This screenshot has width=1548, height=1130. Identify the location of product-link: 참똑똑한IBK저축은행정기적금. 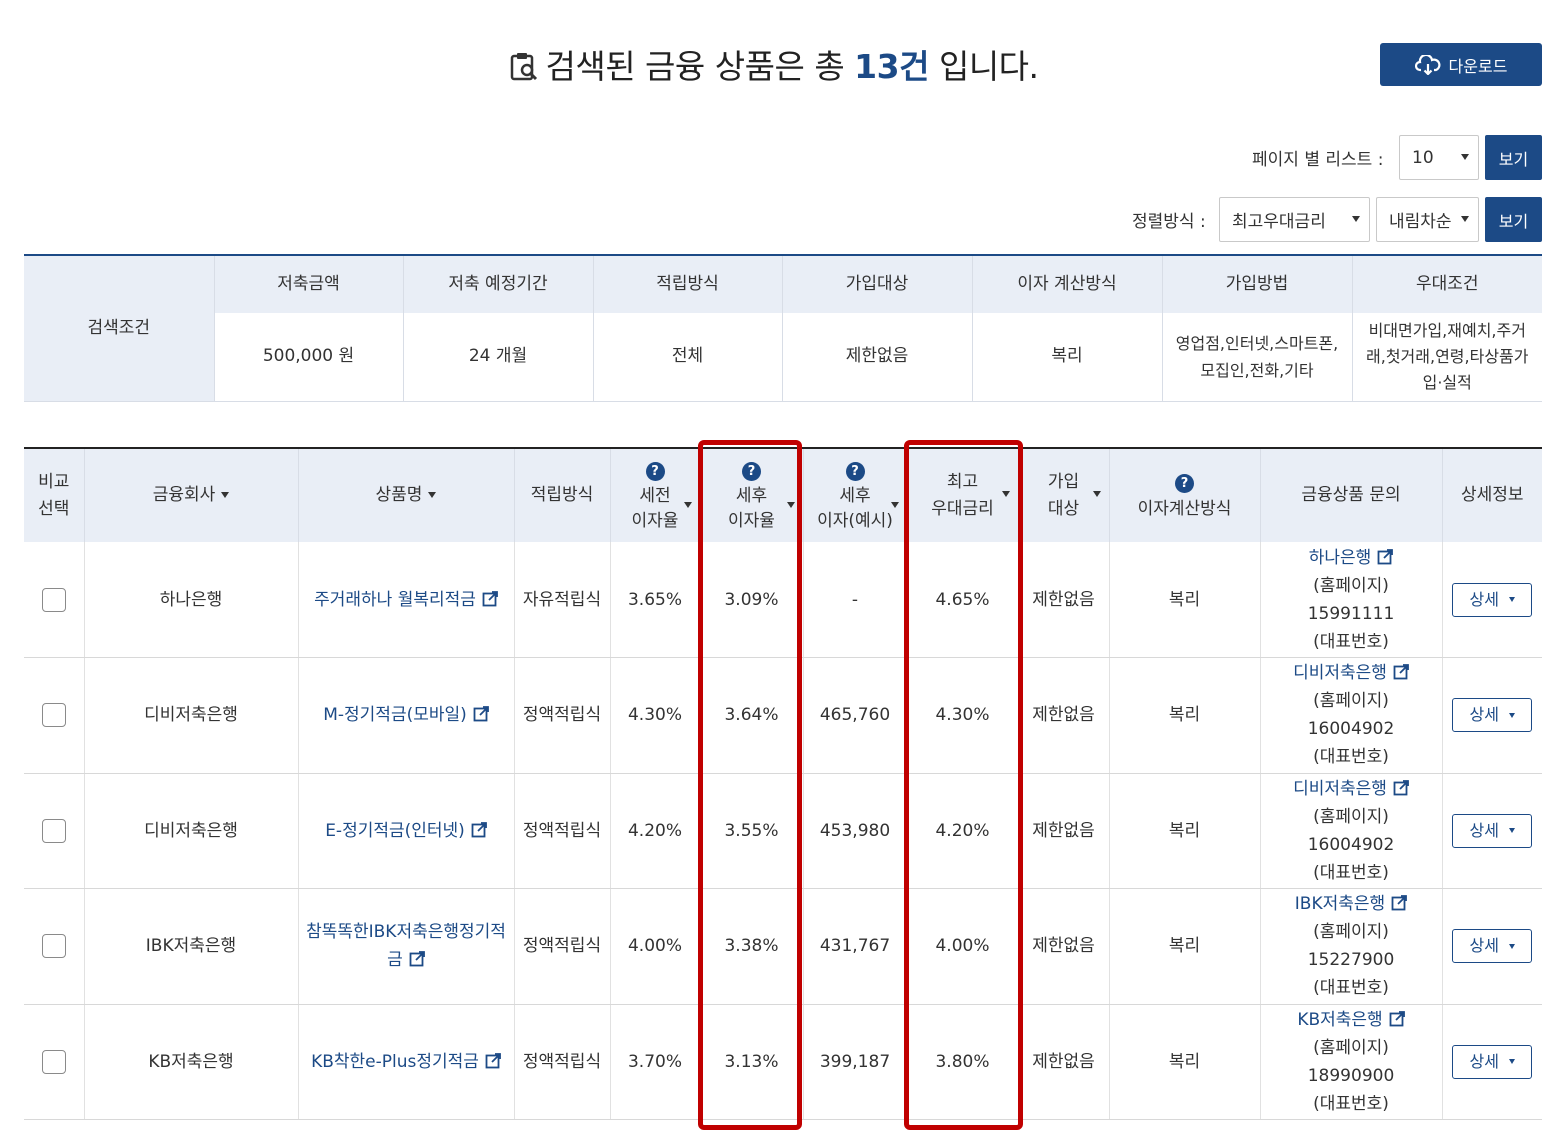
(406, 946).